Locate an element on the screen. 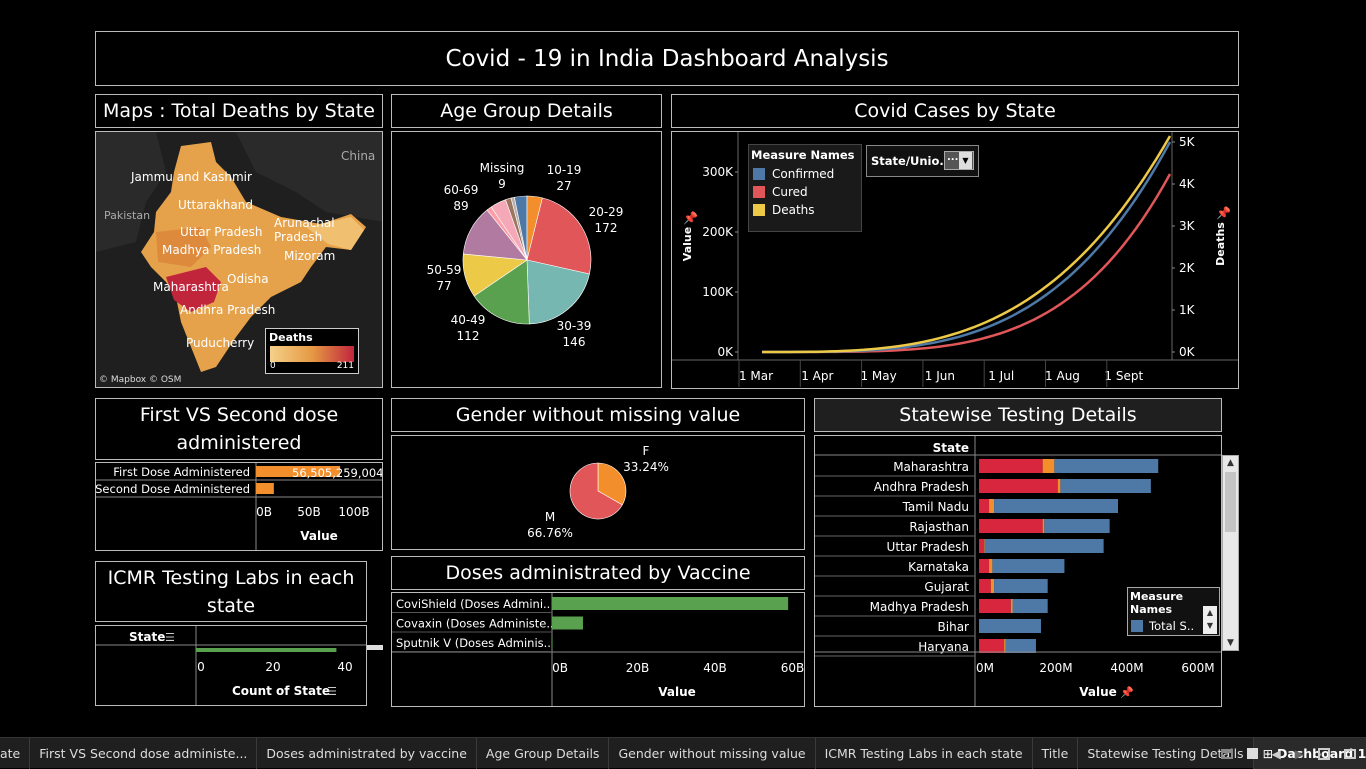  state-label: Arunachal Pradesh is located at coordinates (304, 230).